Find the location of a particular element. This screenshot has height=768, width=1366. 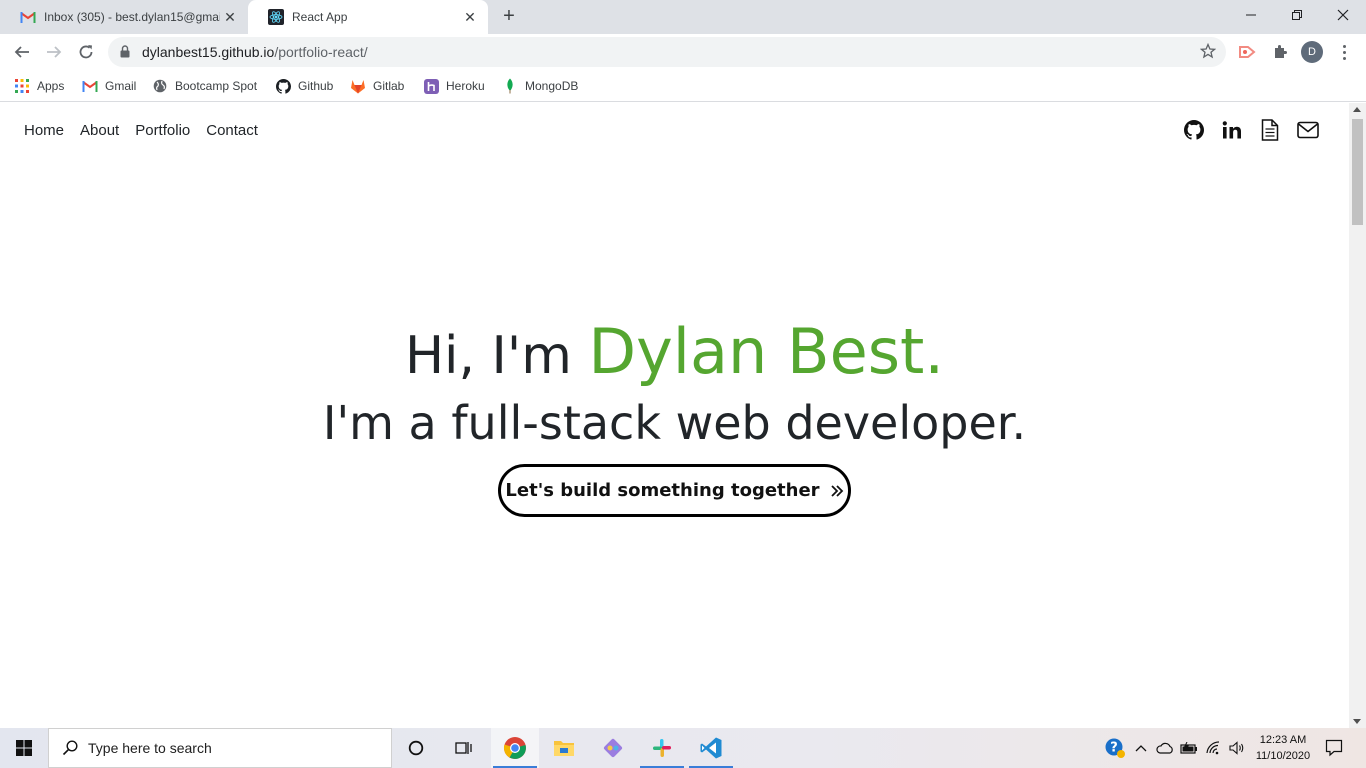

bookmark-bootcamp-spot: Bootcamp Spot is located at coordinates (204, 86).